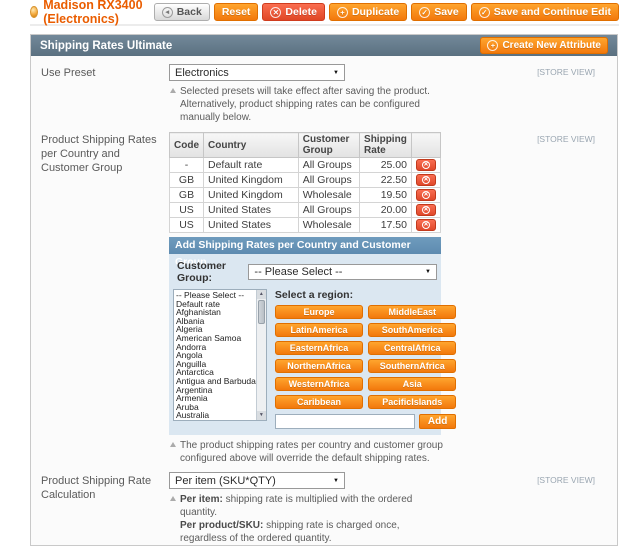 Image resolution: width=625 pixels, height=550 pixels. Describe the element at coordinates (426, 145) in the screenshot. I see `col-actions` at that location.